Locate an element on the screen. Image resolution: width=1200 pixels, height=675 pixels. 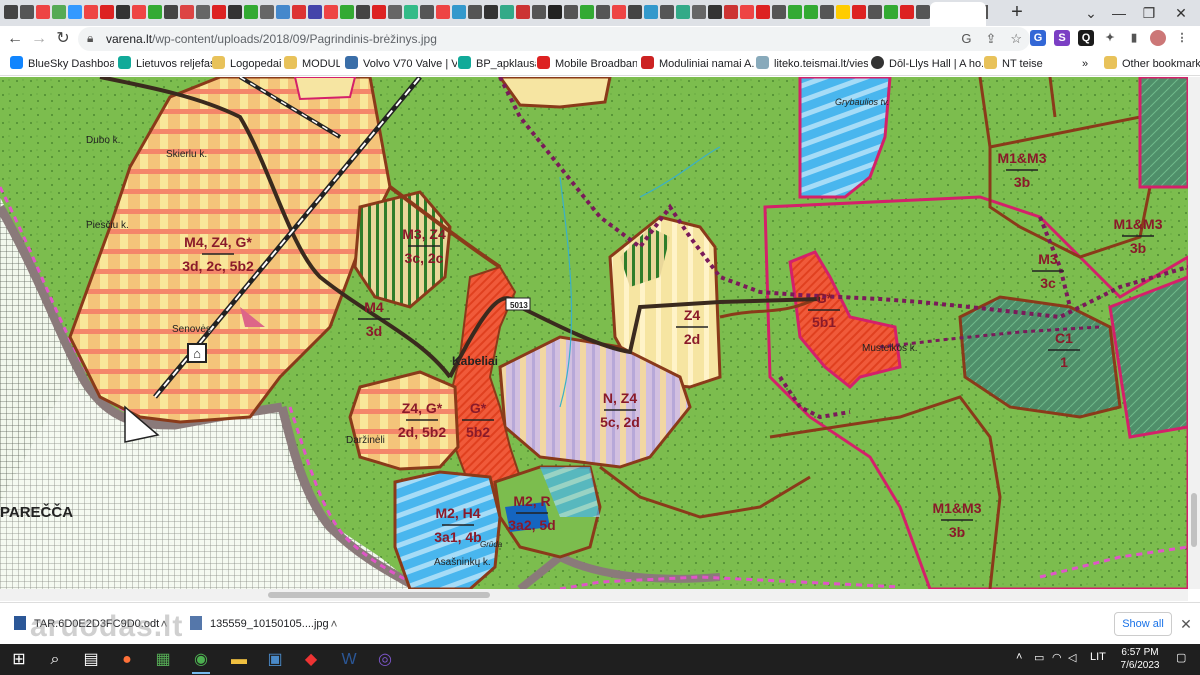
task-view-icon: ▤ is located at coordinates (91, 660).